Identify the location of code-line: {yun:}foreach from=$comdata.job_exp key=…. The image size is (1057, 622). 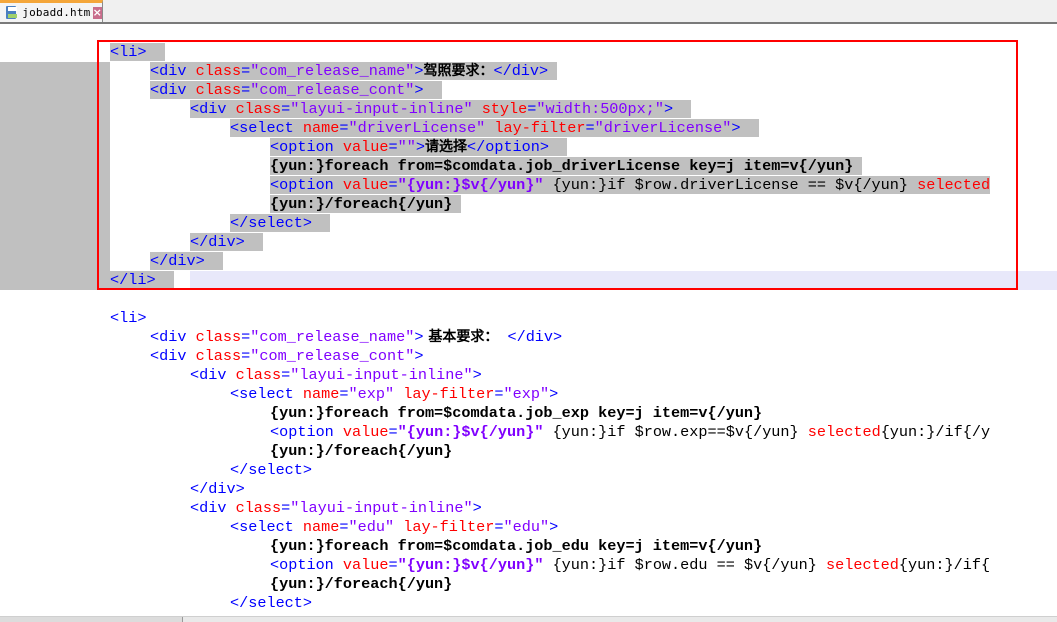
(516, 413).